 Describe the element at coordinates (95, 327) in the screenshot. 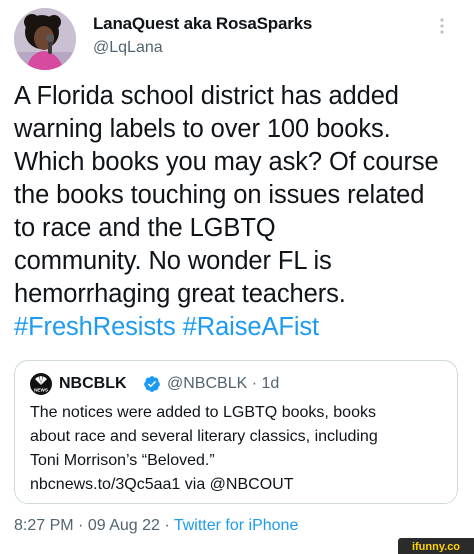

I see `hashtag-link: #FreshResists` at that location.